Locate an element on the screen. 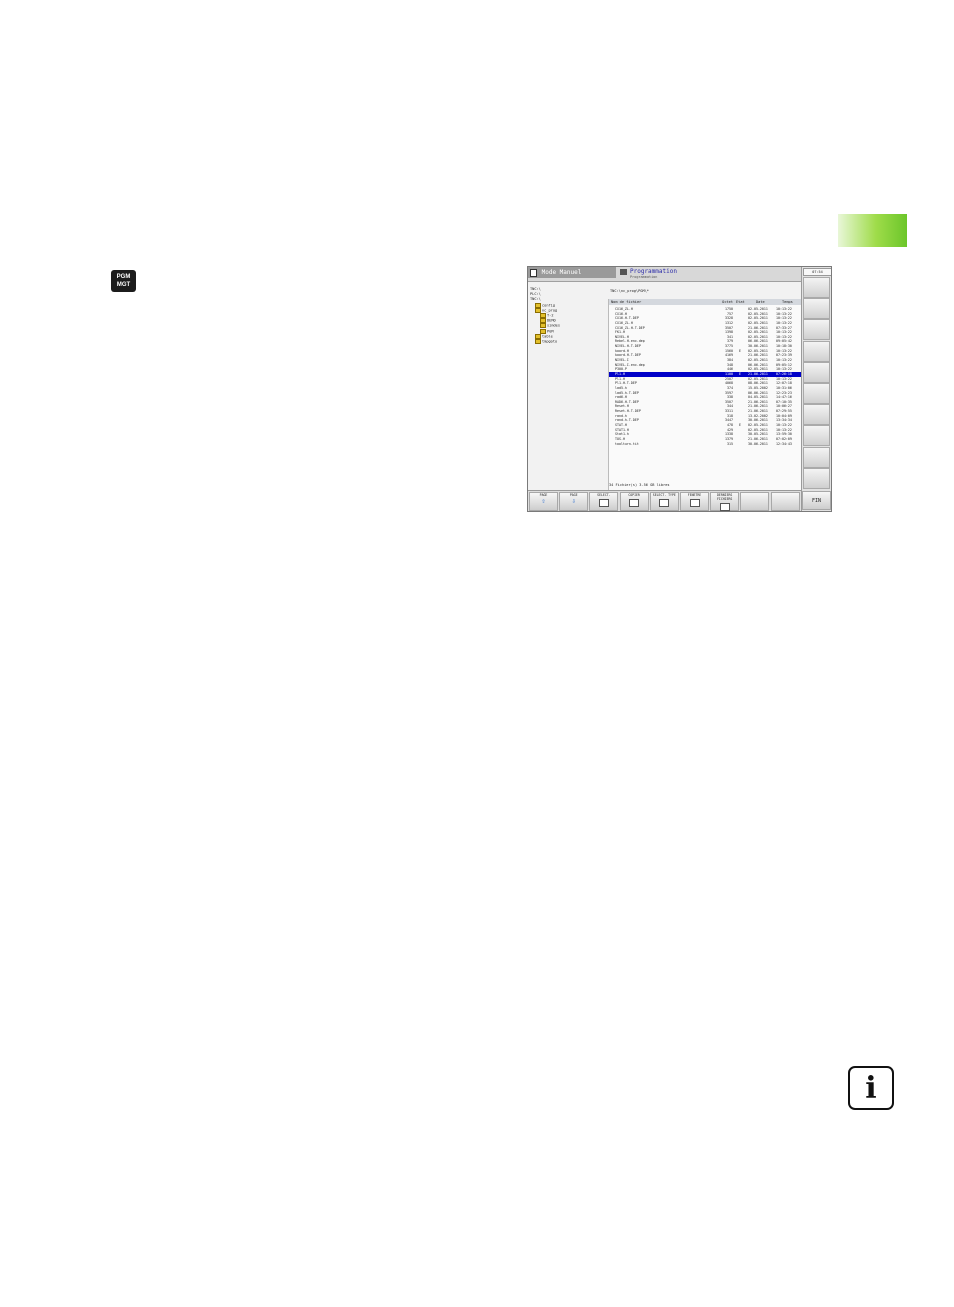  machine-mode-icon is located at coordinates (533, 272).